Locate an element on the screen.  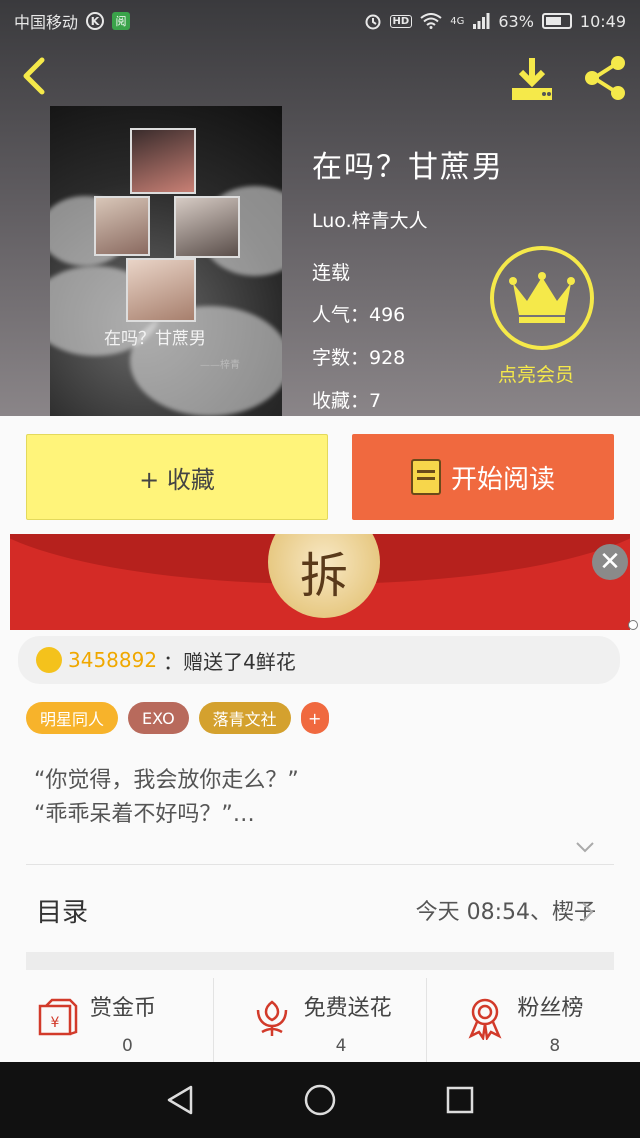
send-flower-button: 免费送花 4 is located at coordinates (319, 1020).